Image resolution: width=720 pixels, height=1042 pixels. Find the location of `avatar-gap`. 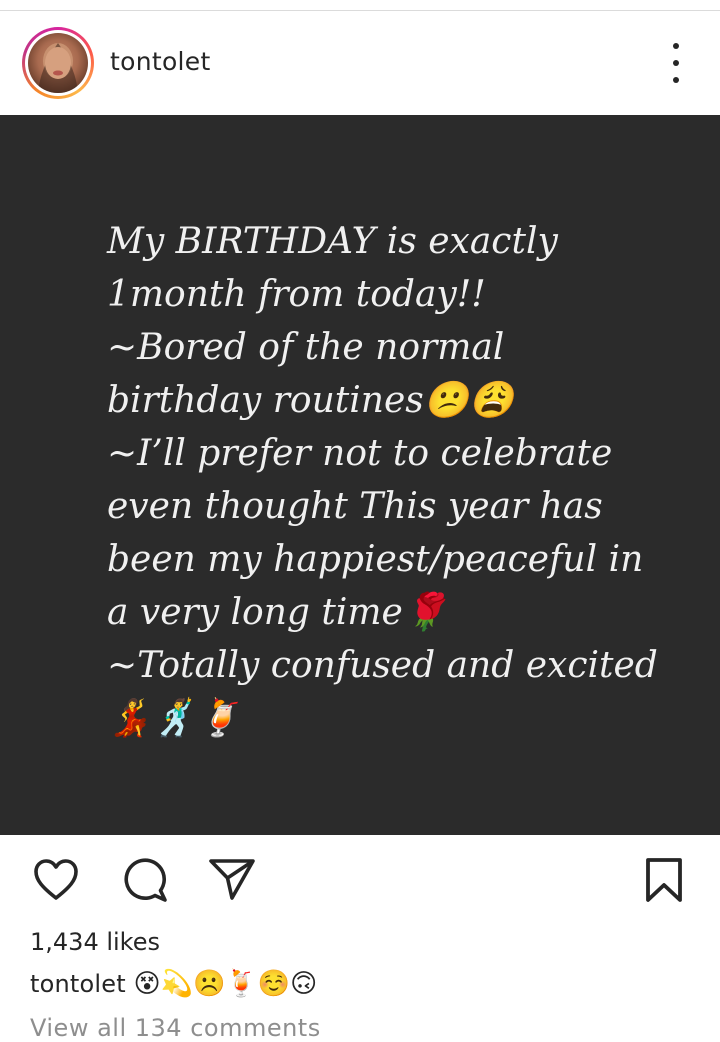

avatar-gap is located at coordinates (58, 63).